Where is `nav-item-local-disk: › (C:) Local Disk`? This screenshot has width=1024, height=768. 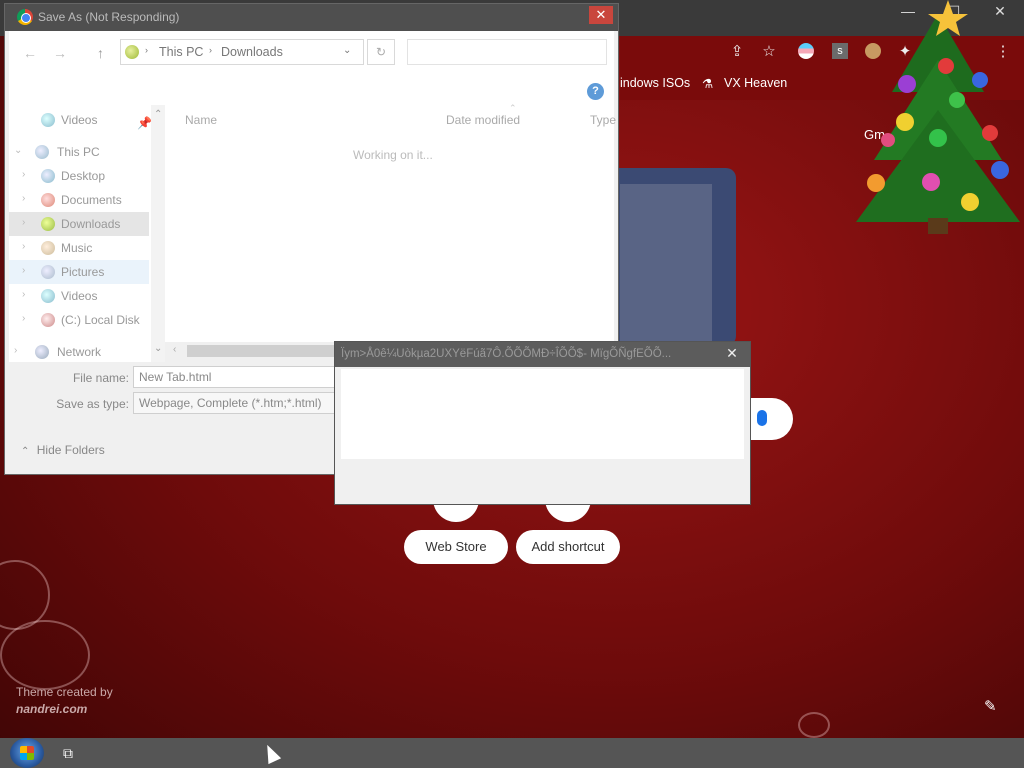
nav-item-local-disk: › (C:) Local Disk is located at coordinates (79, 320).